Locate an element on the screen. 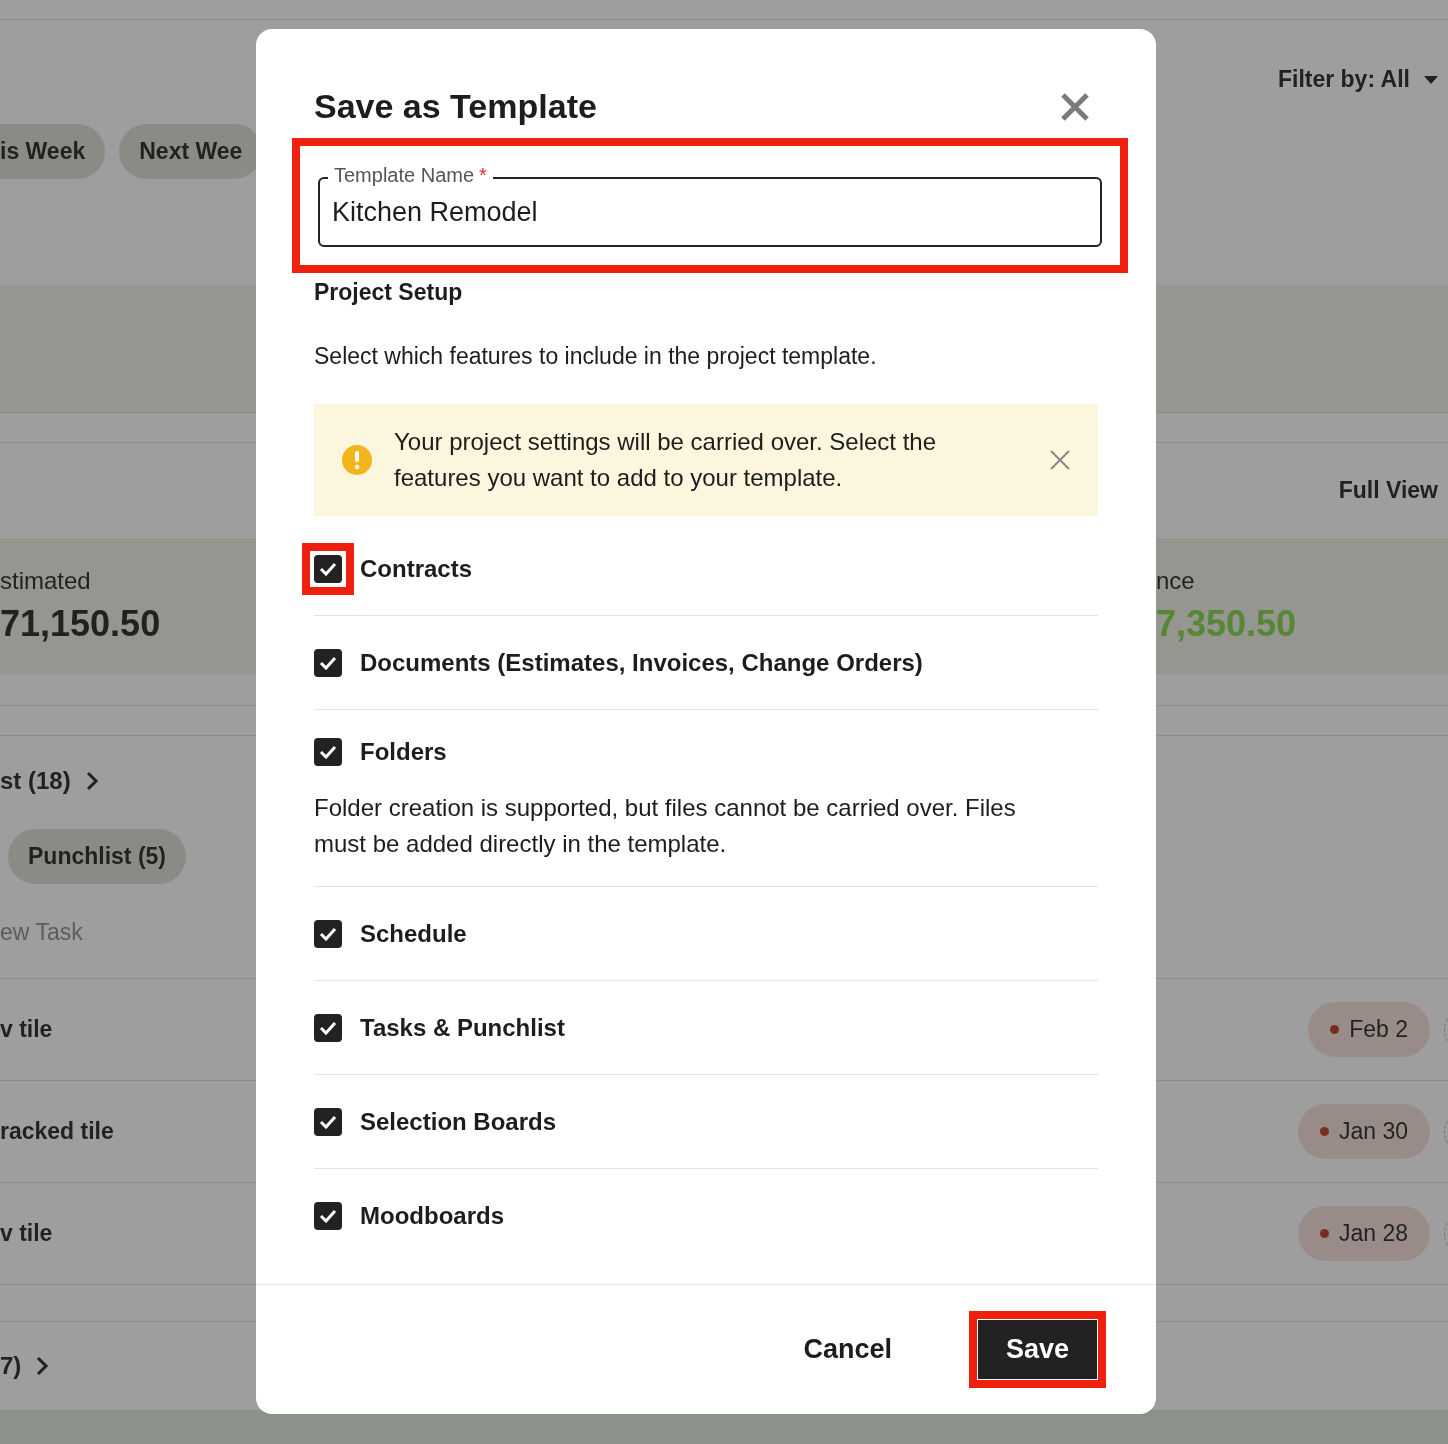 The width and height of the screenshot is (1448, 1444). template-name-field: Template Name * Kitchen Remodel is located at coordinates (710, 205).